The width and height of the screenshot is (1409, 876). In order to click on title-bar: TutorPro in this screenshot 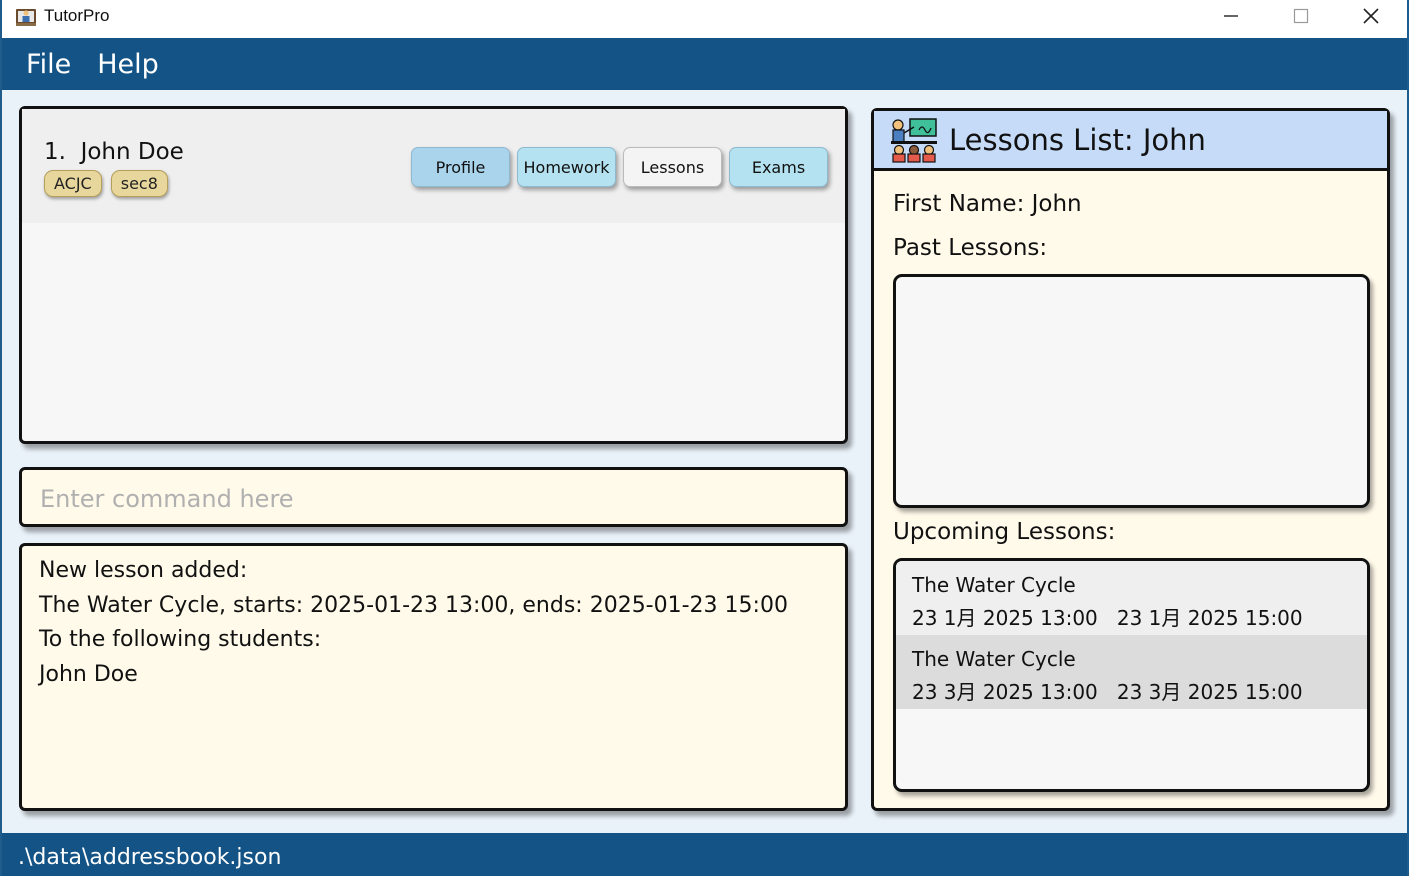, I will do `click(704, 19)`.